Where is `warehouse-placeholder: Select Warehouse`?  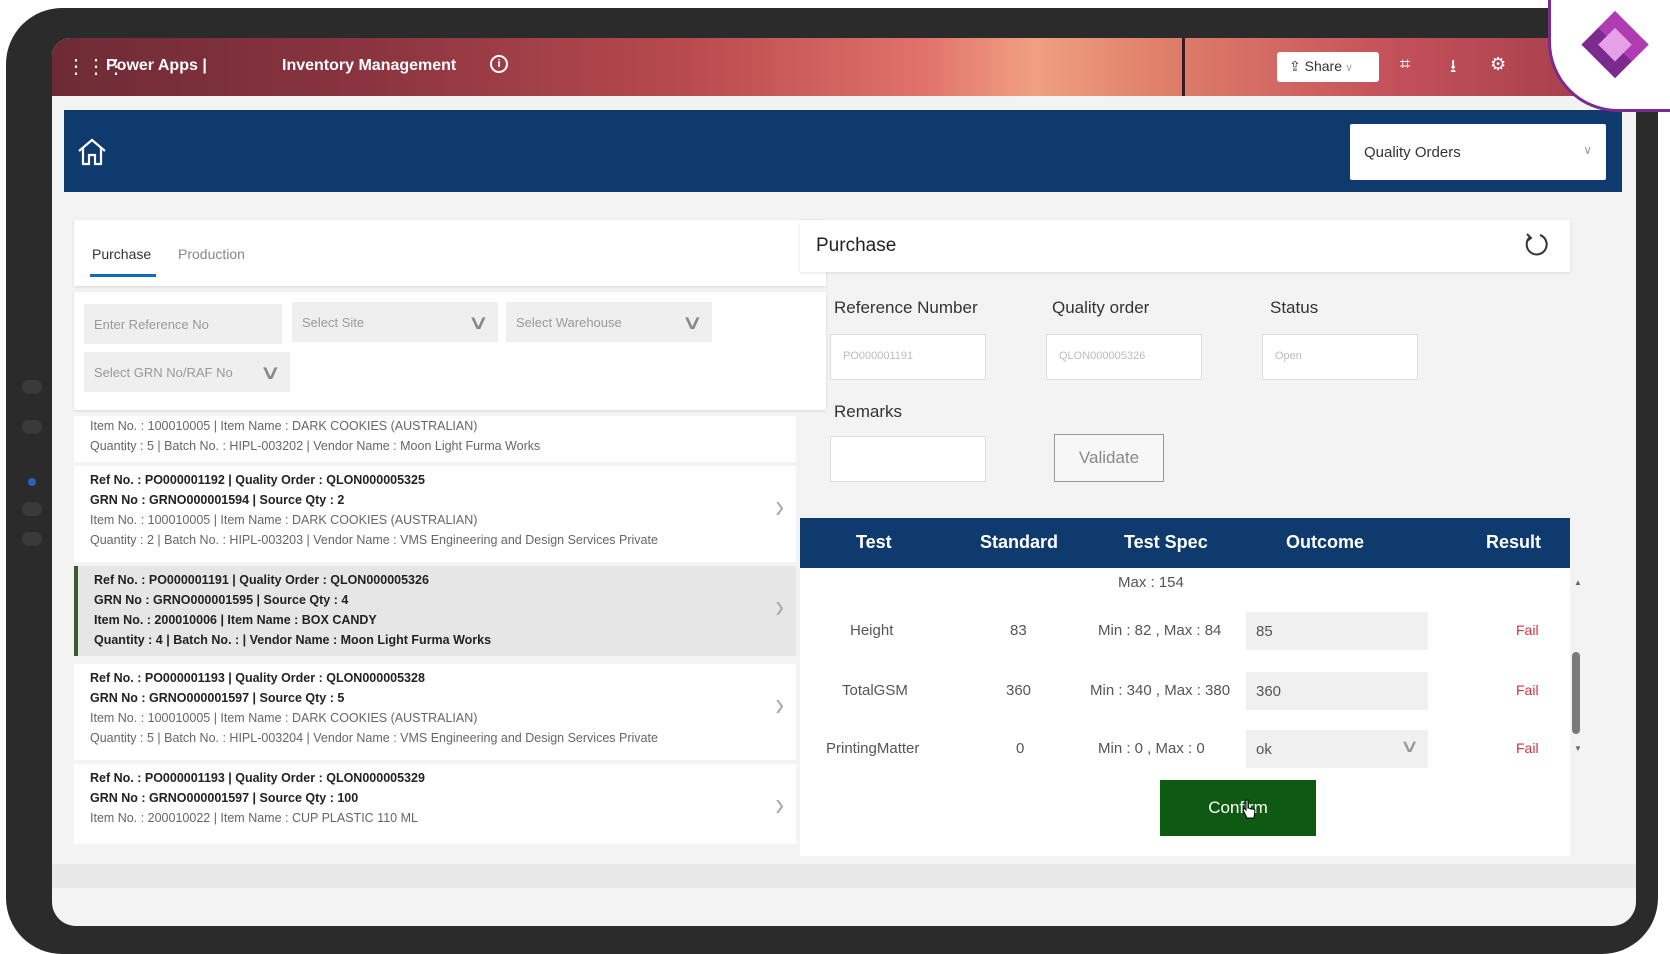 warehouse-placeholder: Select Warehouse is located at coordinates (569, 322).